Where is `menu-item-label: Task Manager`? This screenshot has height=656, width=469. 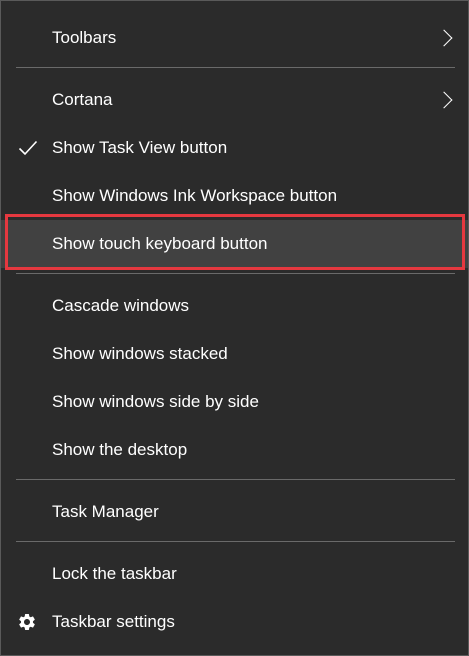
menu-item-label: Task Manager is located at coordinates (105, 511).